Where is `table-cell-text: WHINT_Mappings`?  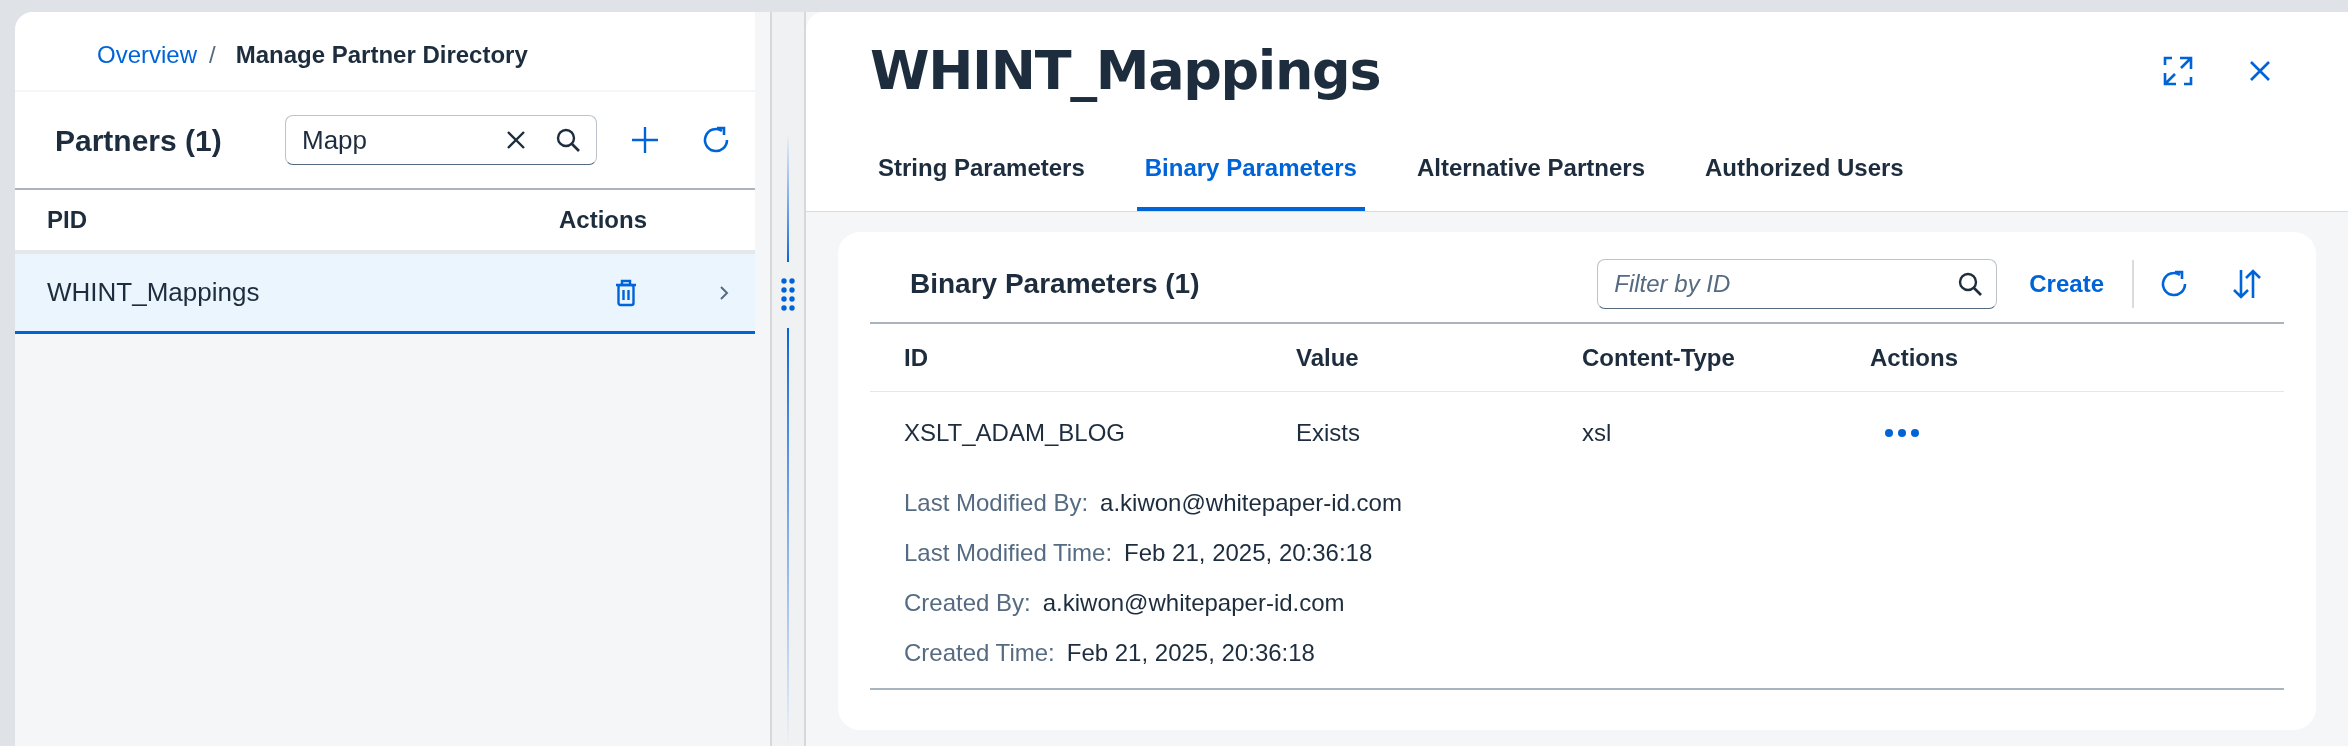
table-cell-text: WHINT_Mappings is located at coordinates (154, 292).